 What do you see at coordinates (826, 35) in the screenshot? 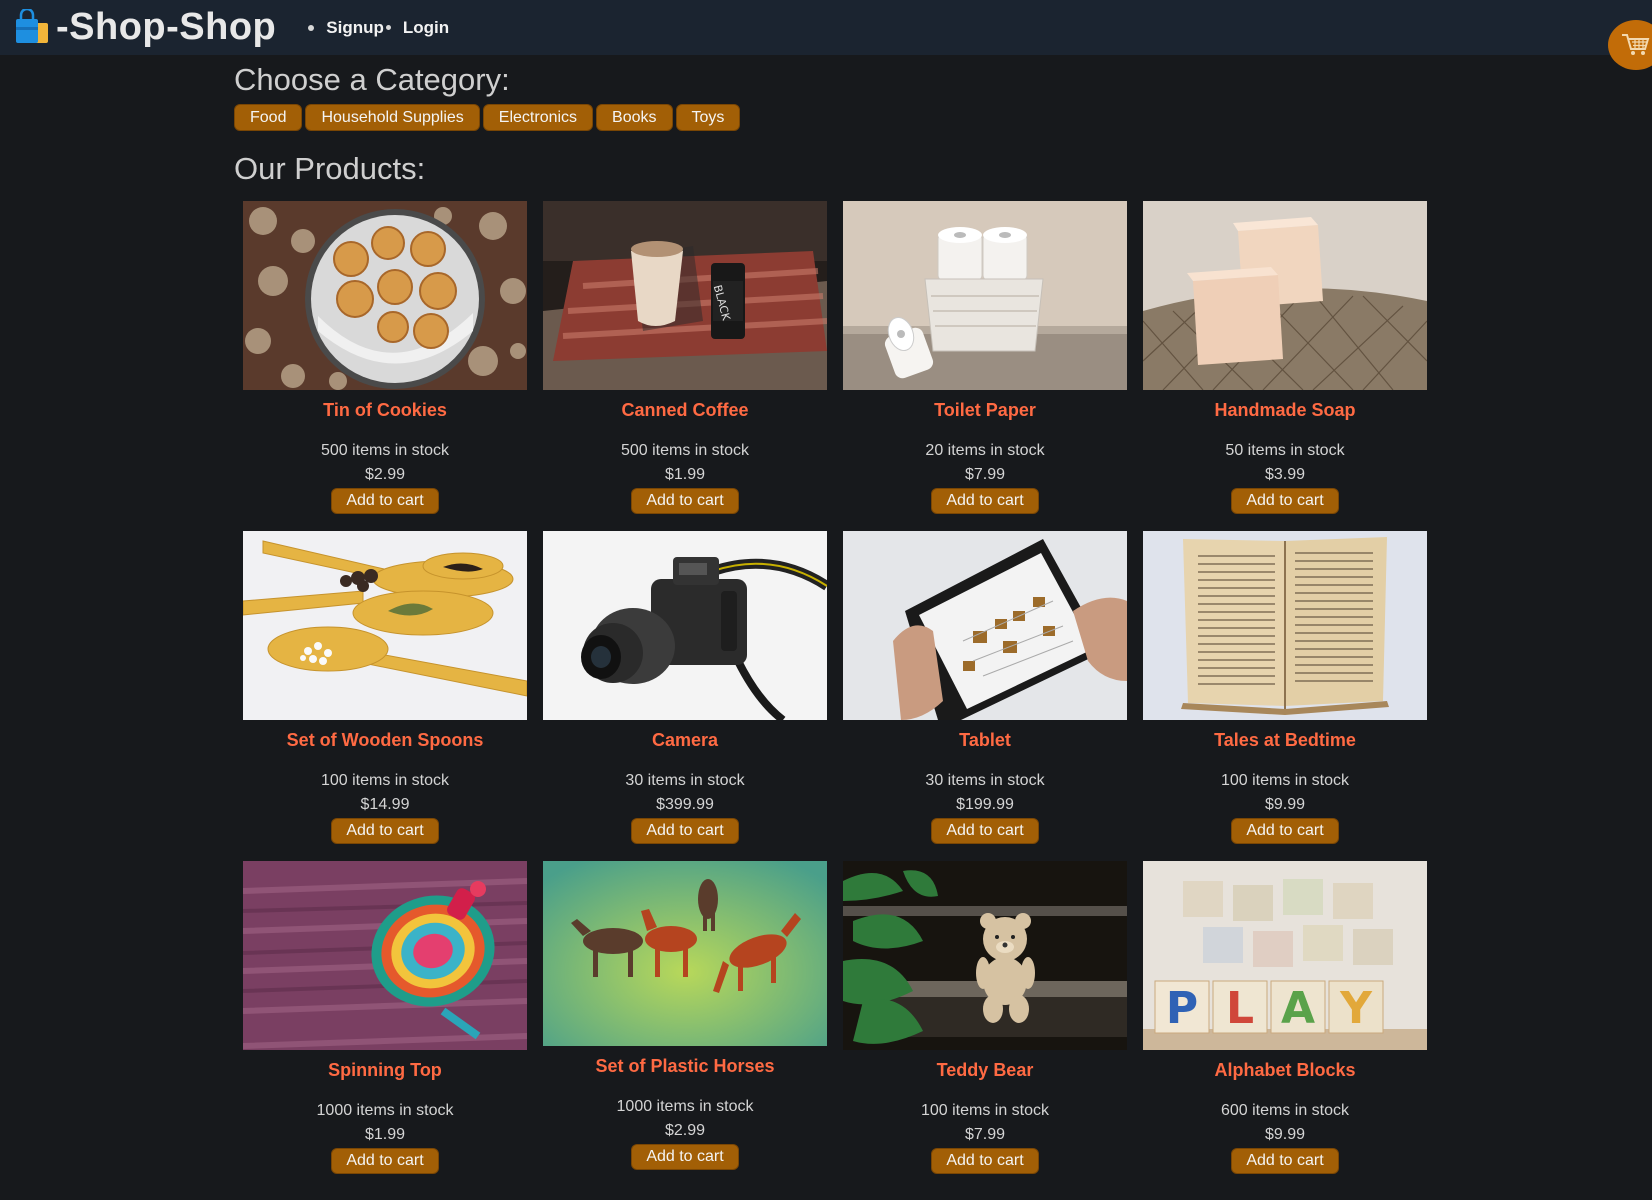
I see `top-navbar: -Shop-Shop Signup Login` at bounding box center [826, 35].